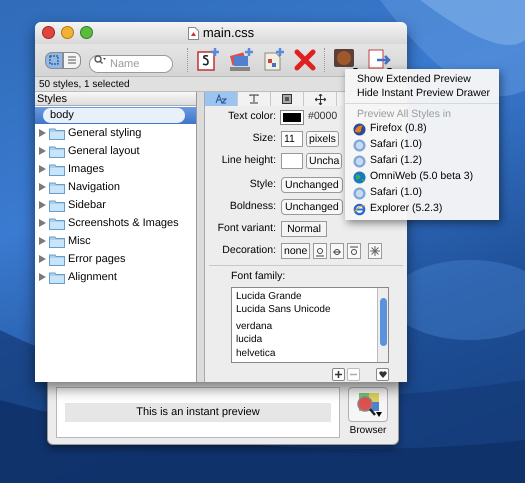 This screenshot has width=525, height=483. What do you see at coordinates (123, 223) in the screenshot?
I see `folder-label: Screenshots & Images` at bounding box center [123, 223].